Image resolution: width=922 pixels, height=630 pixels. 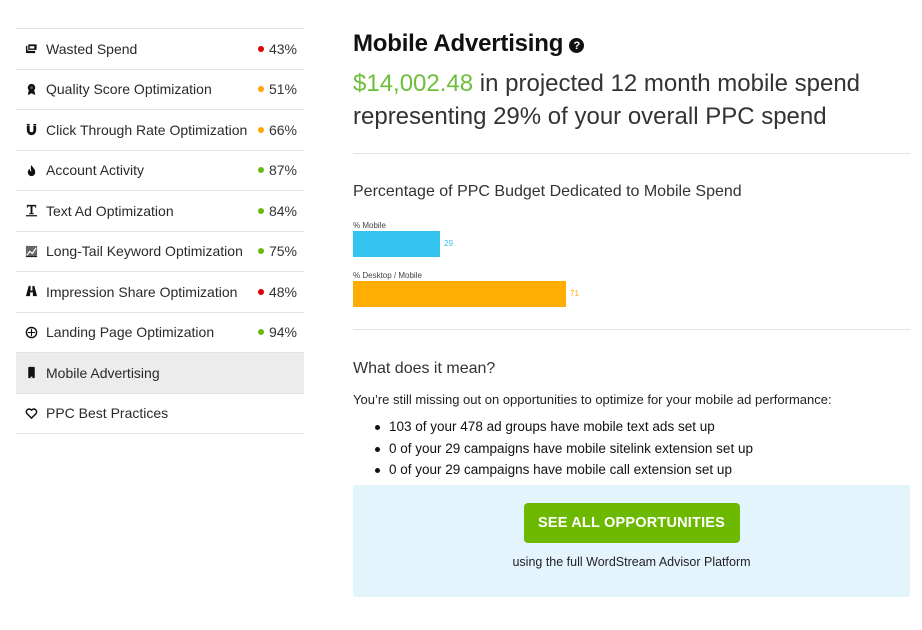 I want to click on sidebar-item-label: Click Through Rate Optimization, so click(x=147, y=129).